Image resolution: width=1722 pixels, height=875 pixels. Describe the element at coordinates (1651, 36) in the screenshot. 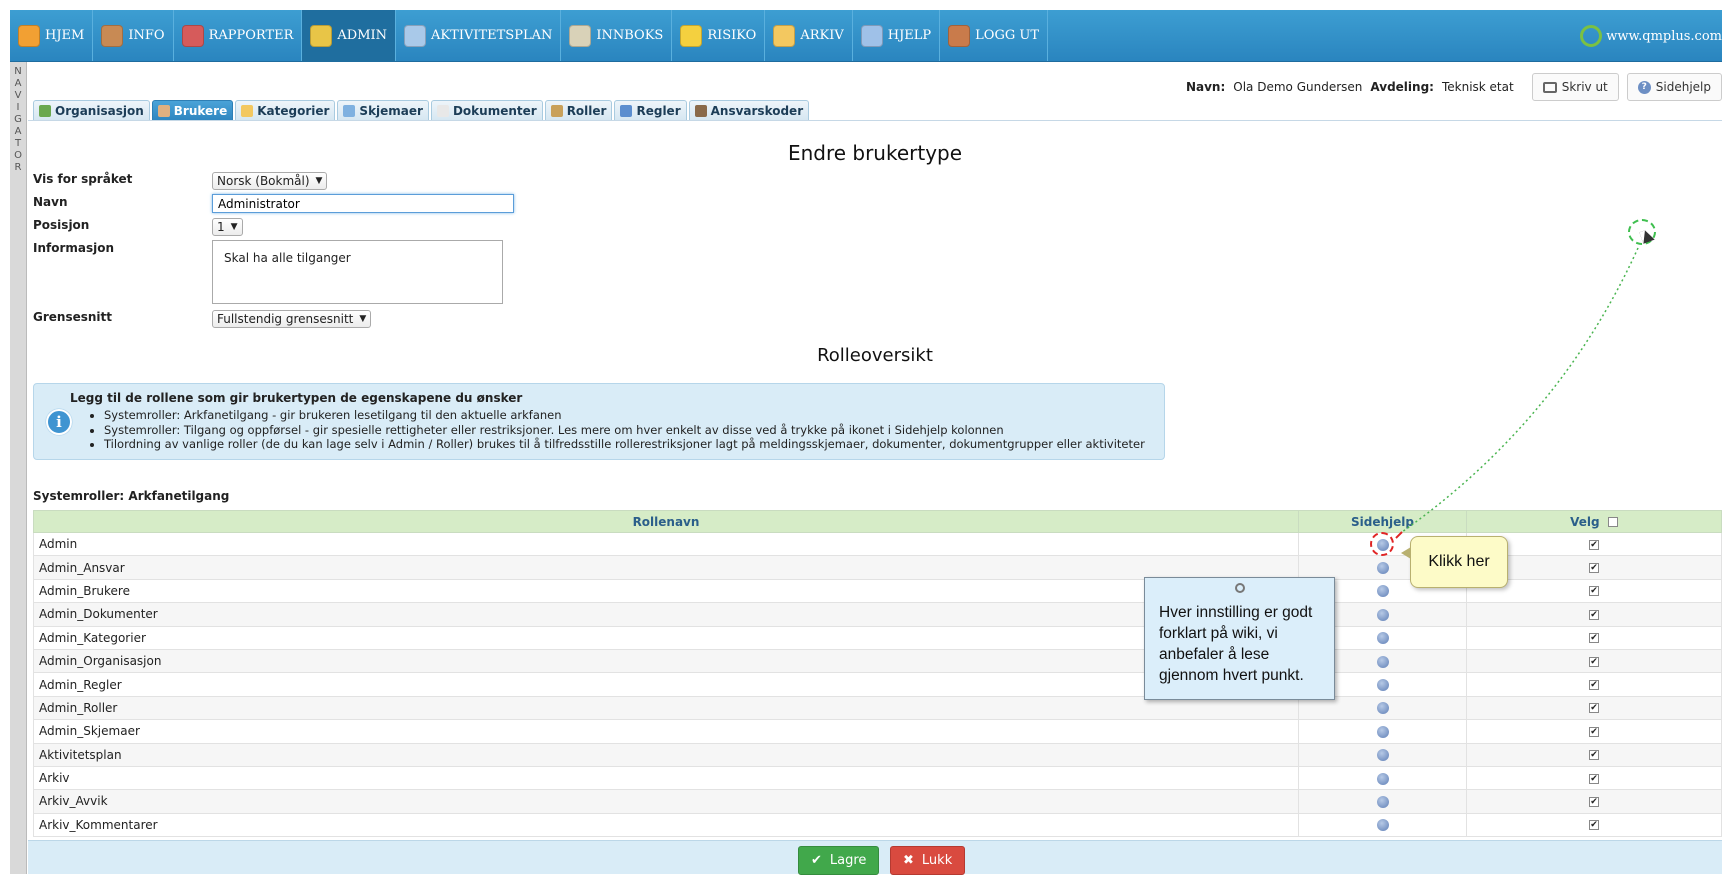

I see `brand: www.qmplus.com` at that location.